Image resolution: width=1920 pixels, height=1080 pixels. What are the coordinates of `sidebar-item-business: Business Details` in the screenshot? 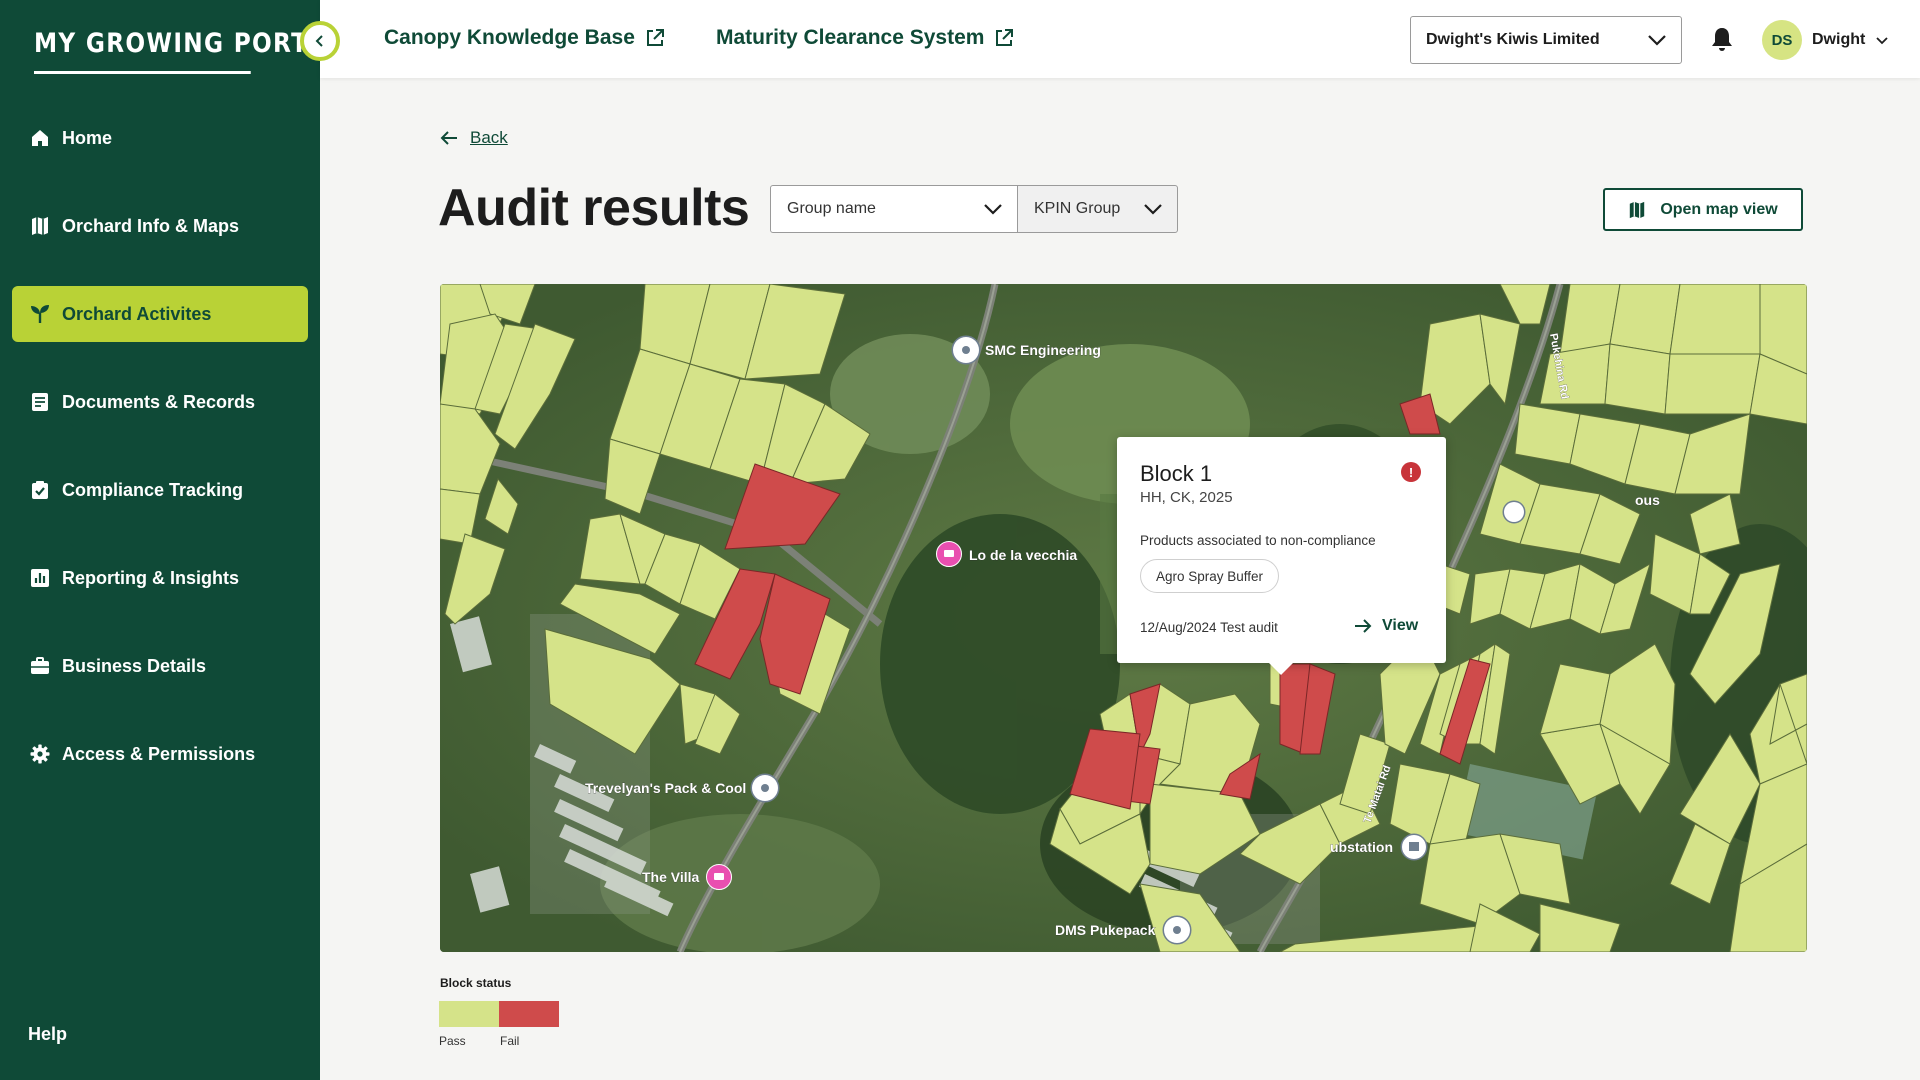 It's located at (160, 666).